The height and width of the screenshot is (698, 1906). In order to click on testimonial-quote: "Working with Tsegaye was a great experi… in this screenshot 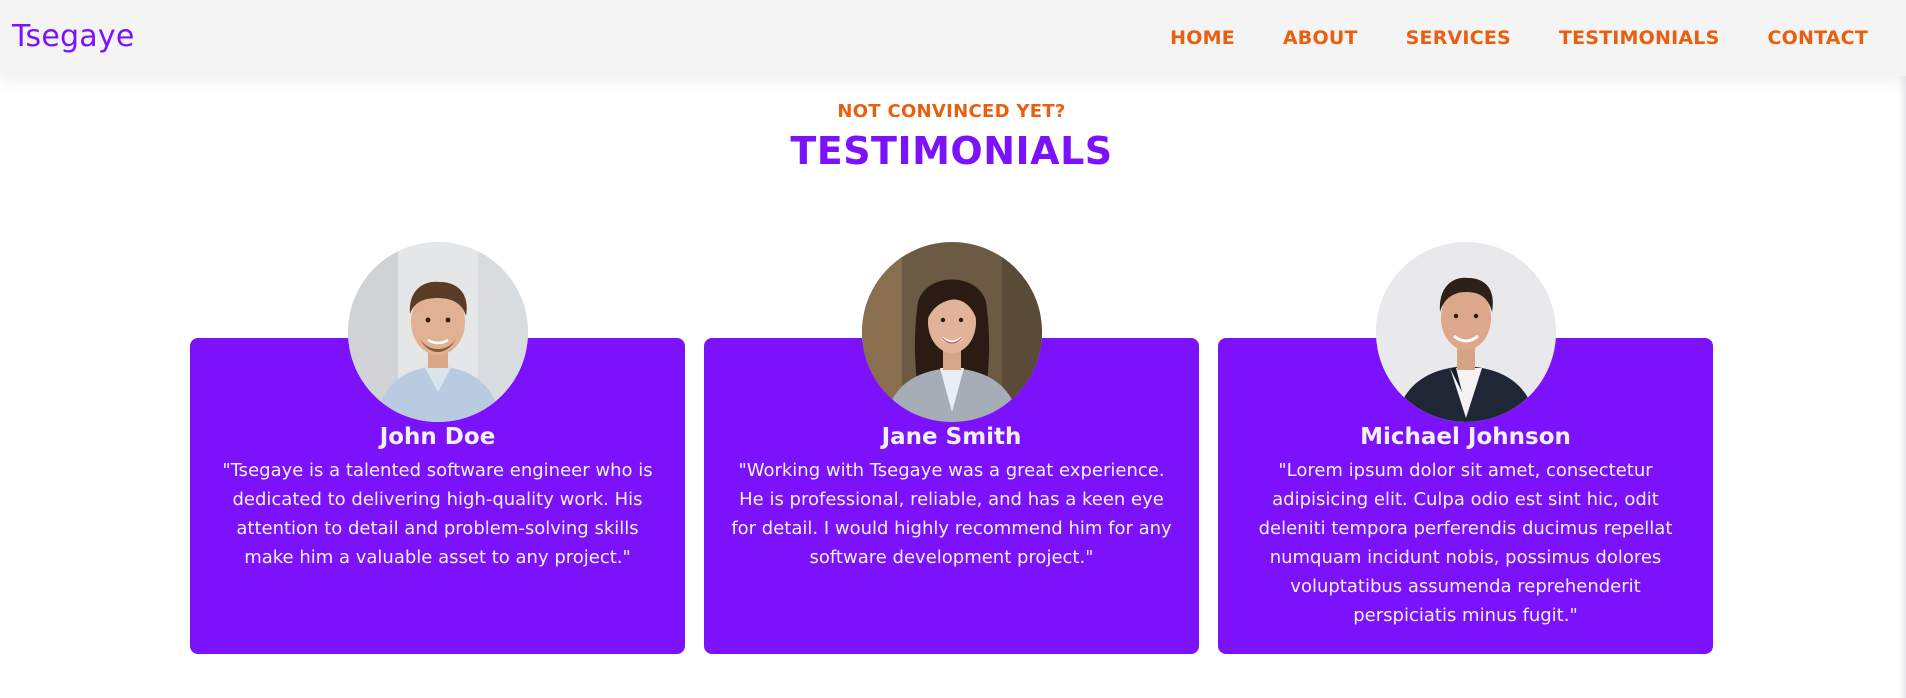, I will do `click(951, 514)`.